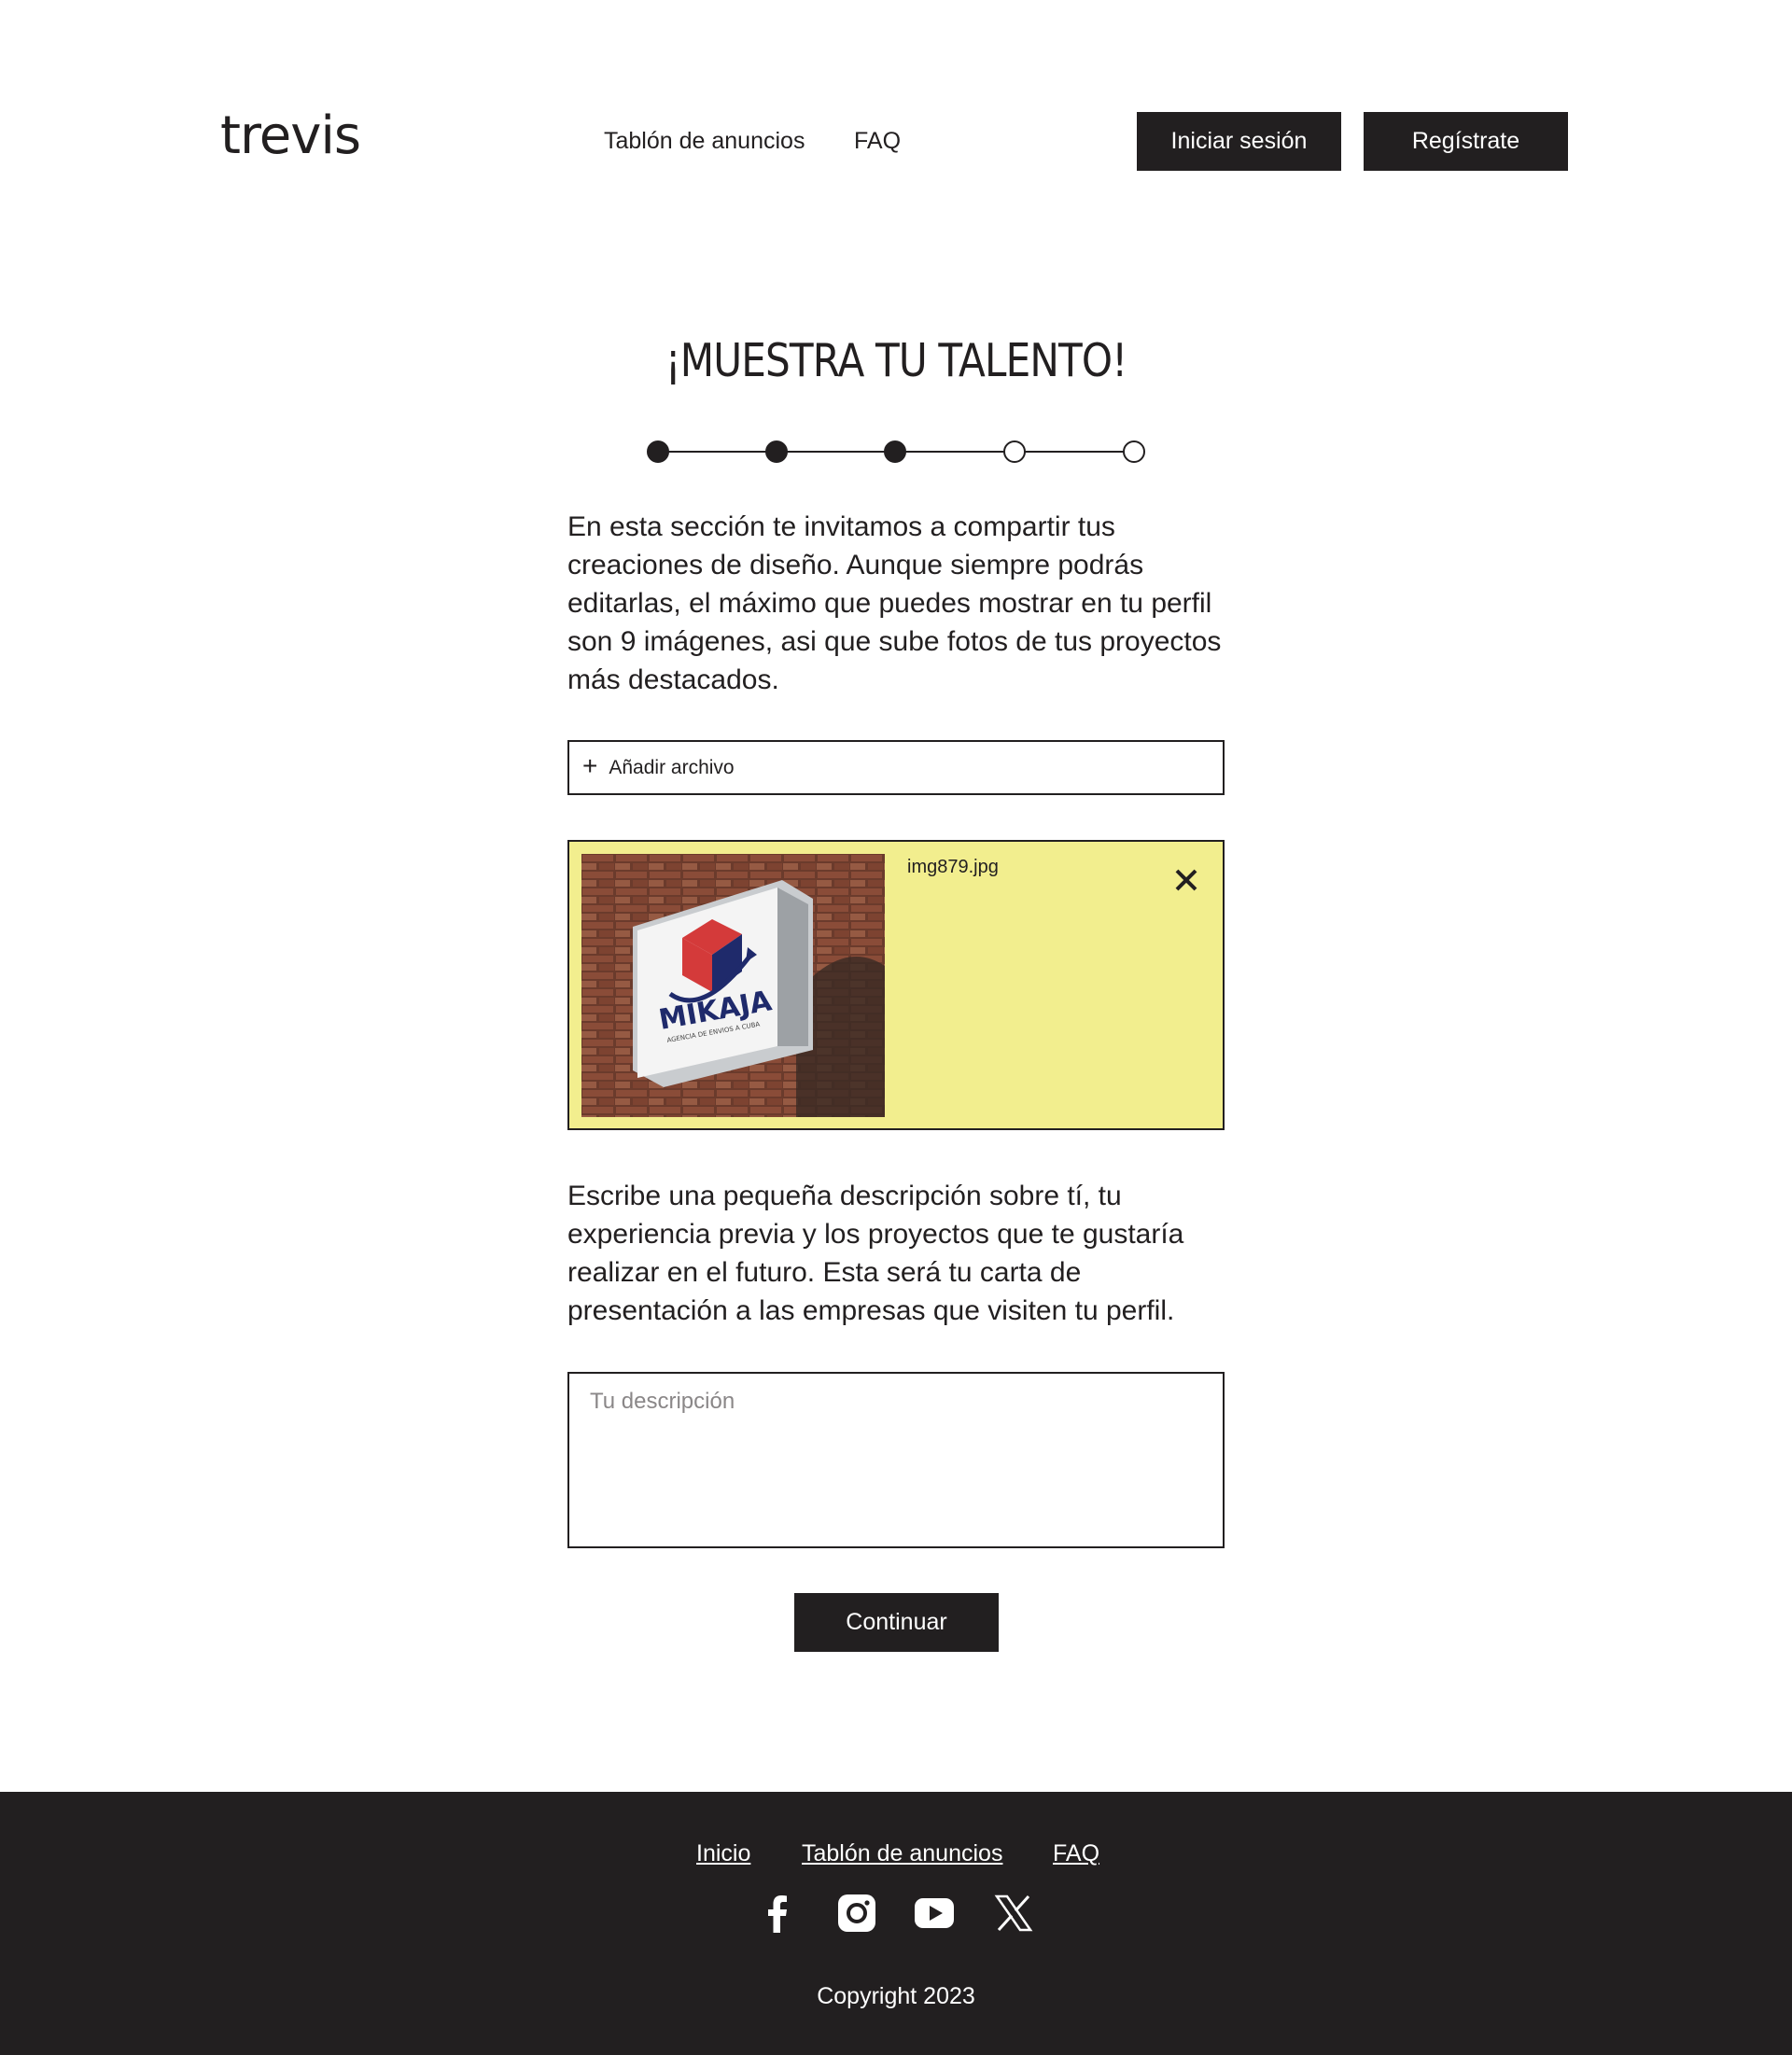 The height and width of the screenshot is (2055, 1792). What do you see at coordinates (896, 1622) in the screenshot?
I see `continue-button: Continuar` at bounding box center [896, 1622].